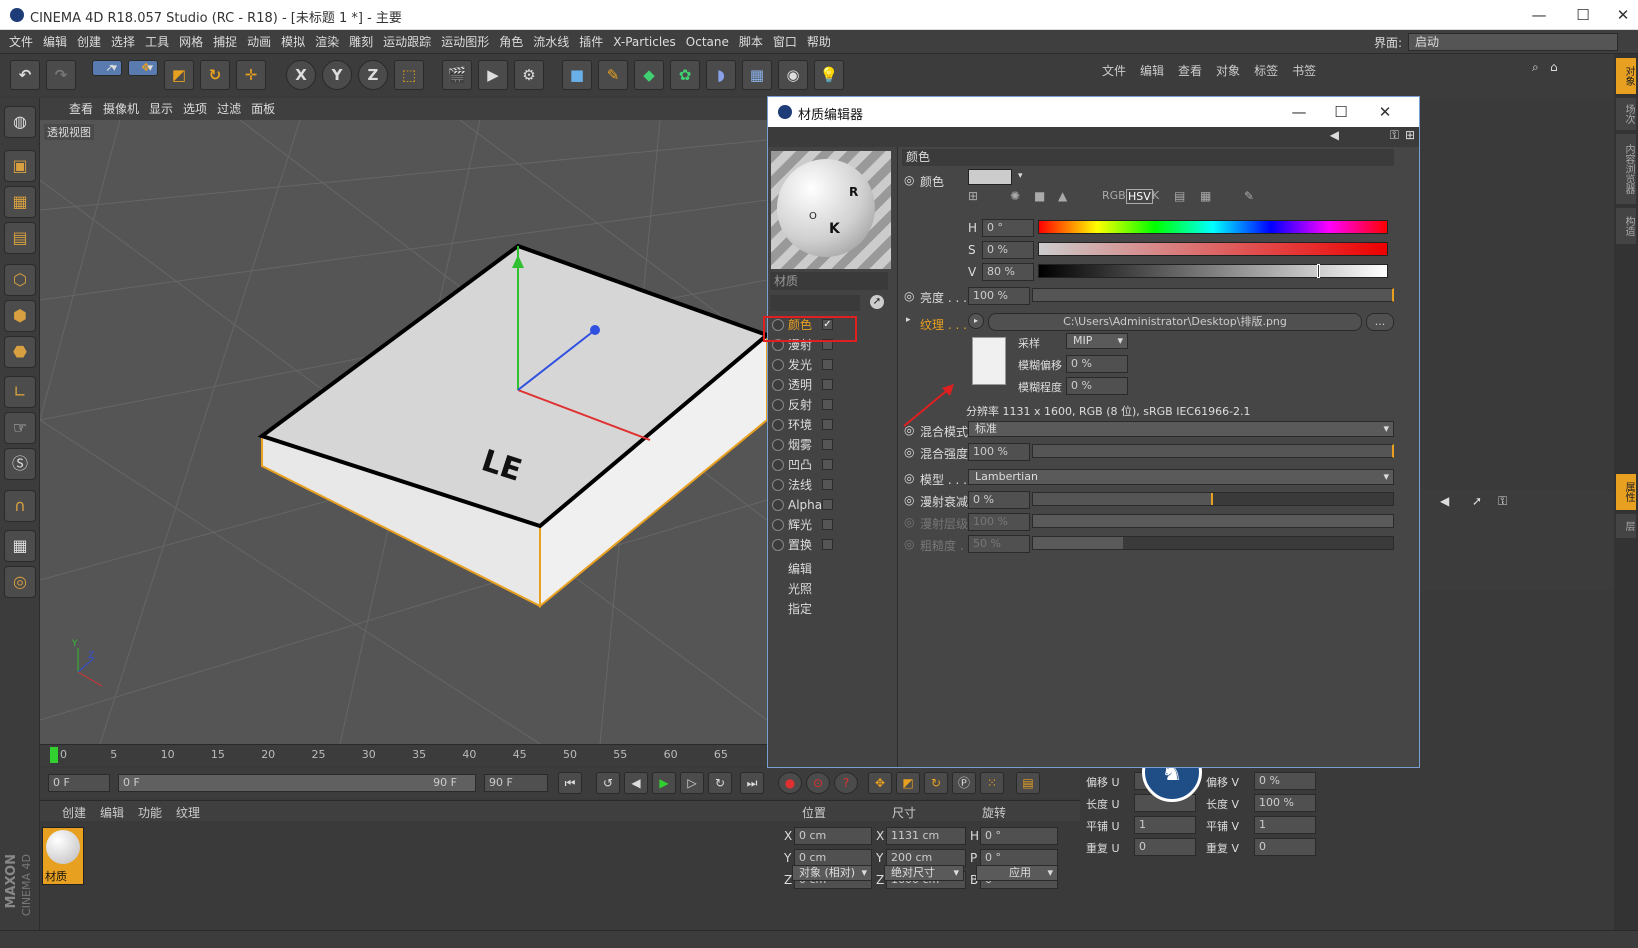  What do you see at coordinates (1008, 272) in the screenshot?
I see `v-field: 80 %` at bounding box center [1008, 272].